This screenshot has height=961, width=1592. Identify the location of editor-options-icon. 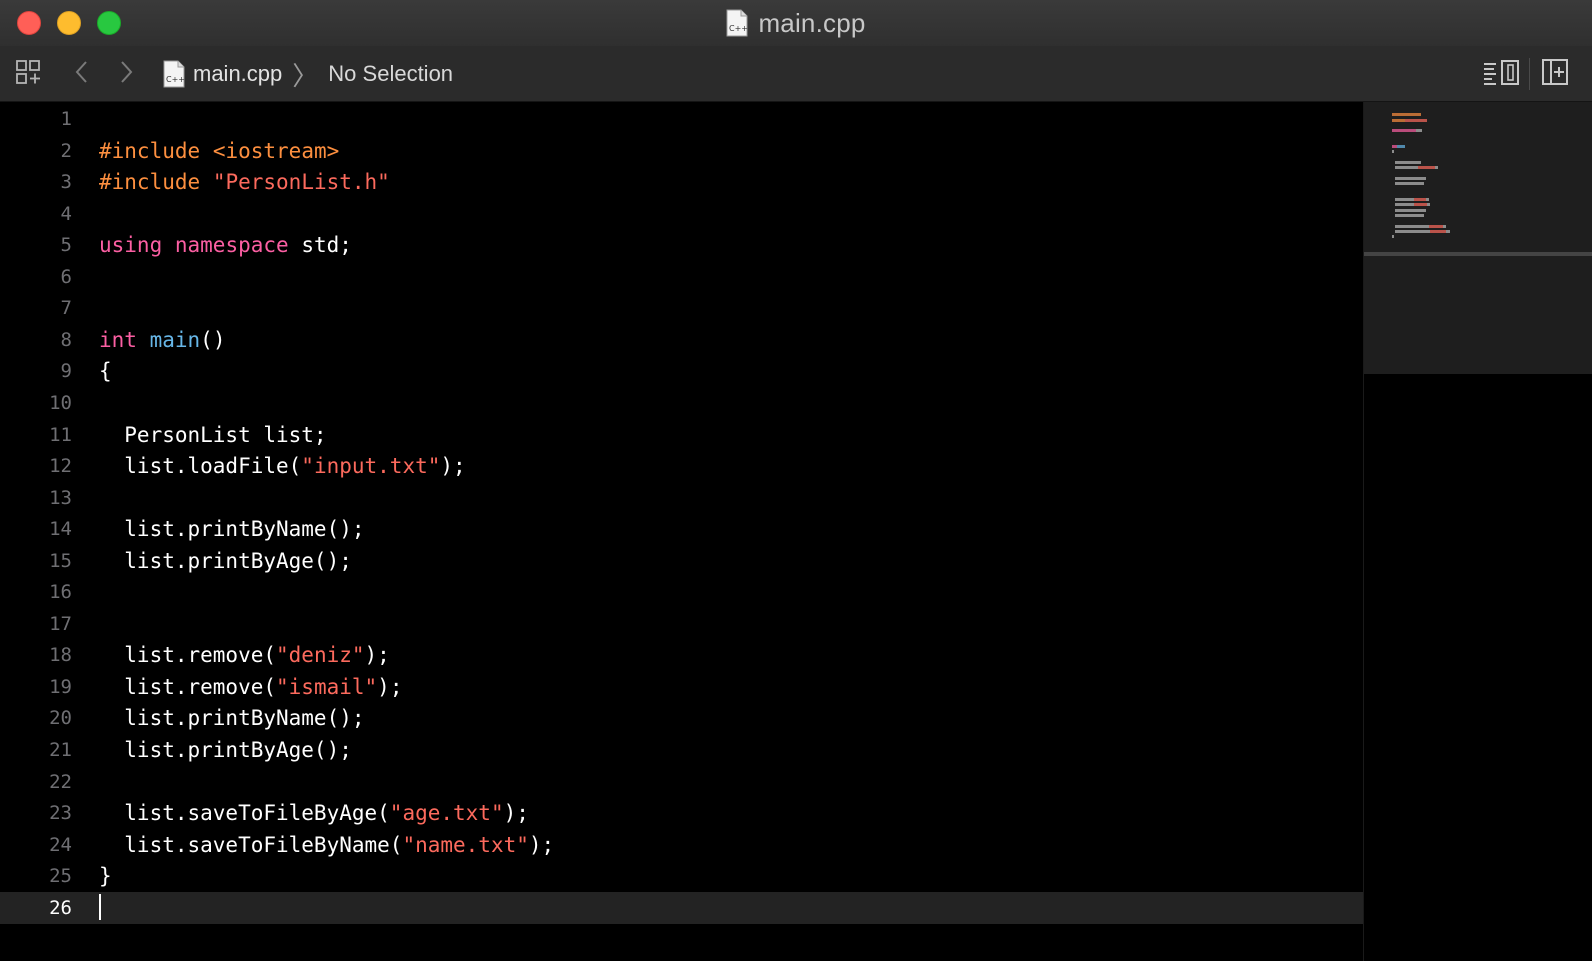
(1502, 74).